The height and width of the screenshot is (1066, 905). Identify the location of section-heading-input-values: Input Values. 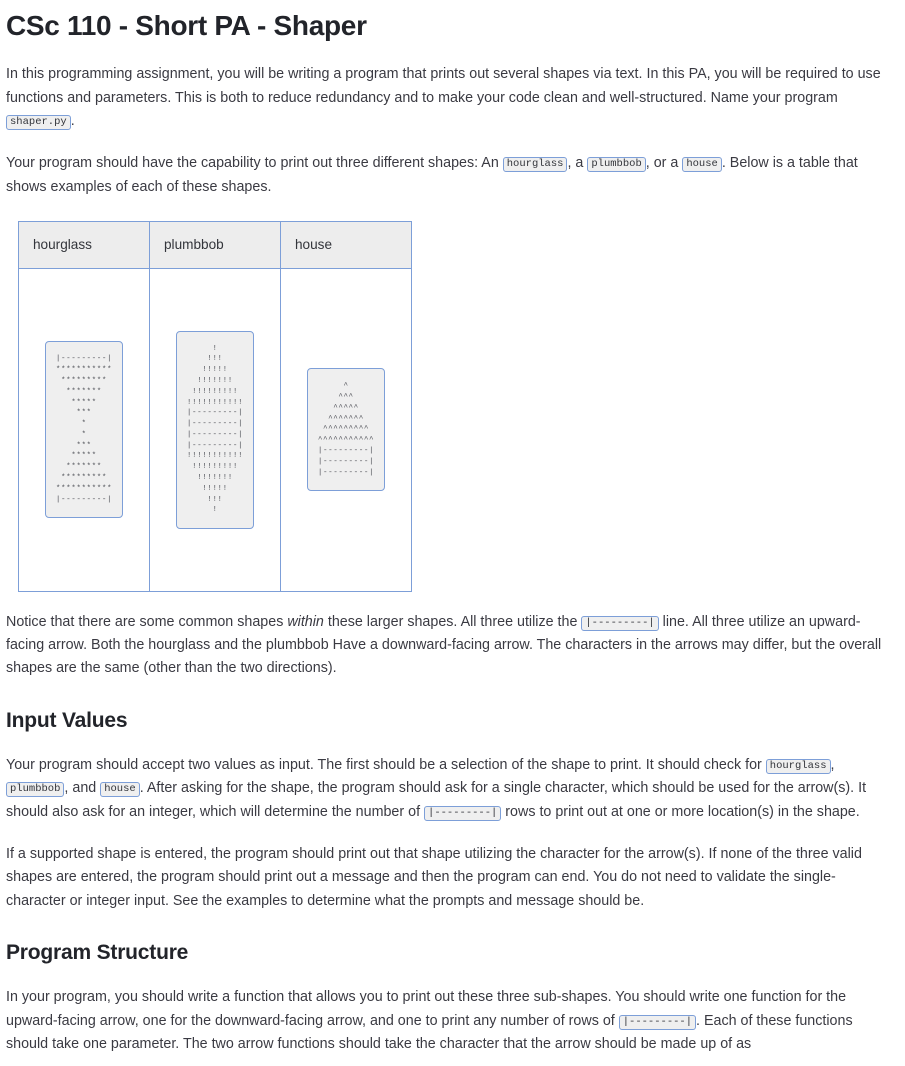
(67, 720).